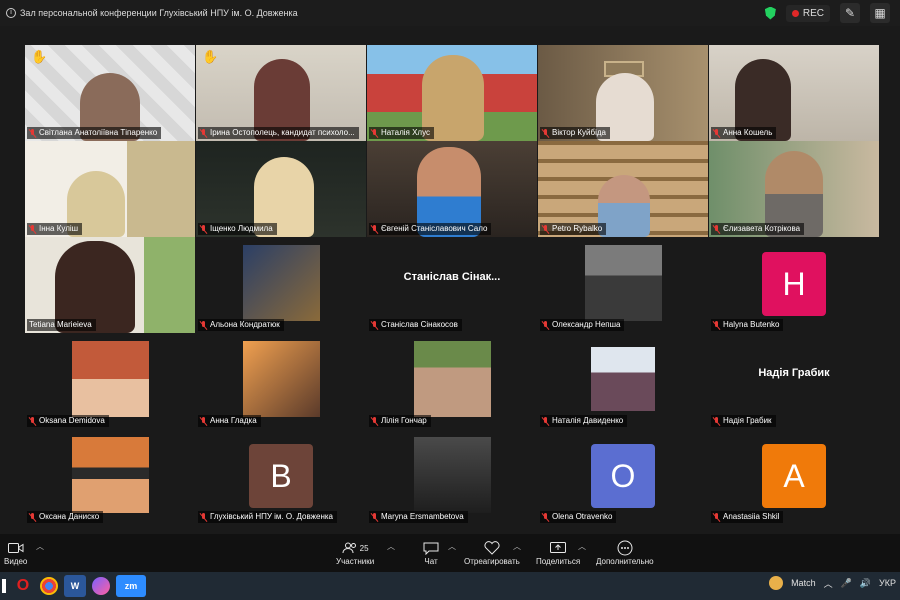 This screenshot has height=600, width=900. What do you see at coordinates (582, 325) in the screenshot?
I see `participant-name-label: Олександр Непша` at bounding box center [582, 325].